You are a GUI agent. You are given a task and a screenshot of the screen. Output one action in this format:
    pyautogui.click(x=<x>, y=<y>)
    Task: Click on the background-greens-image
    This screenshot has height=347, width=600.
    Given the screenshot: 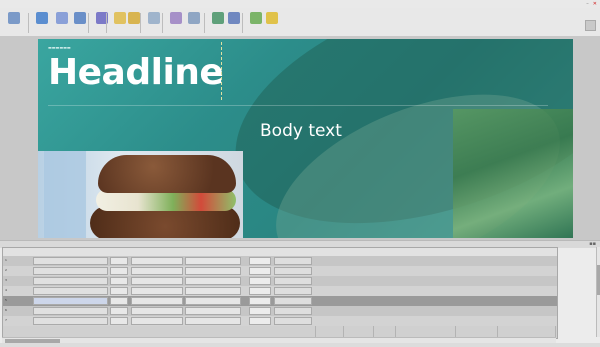 What is the action you would take?
    pyautogui.click(x=513, y=173)
    